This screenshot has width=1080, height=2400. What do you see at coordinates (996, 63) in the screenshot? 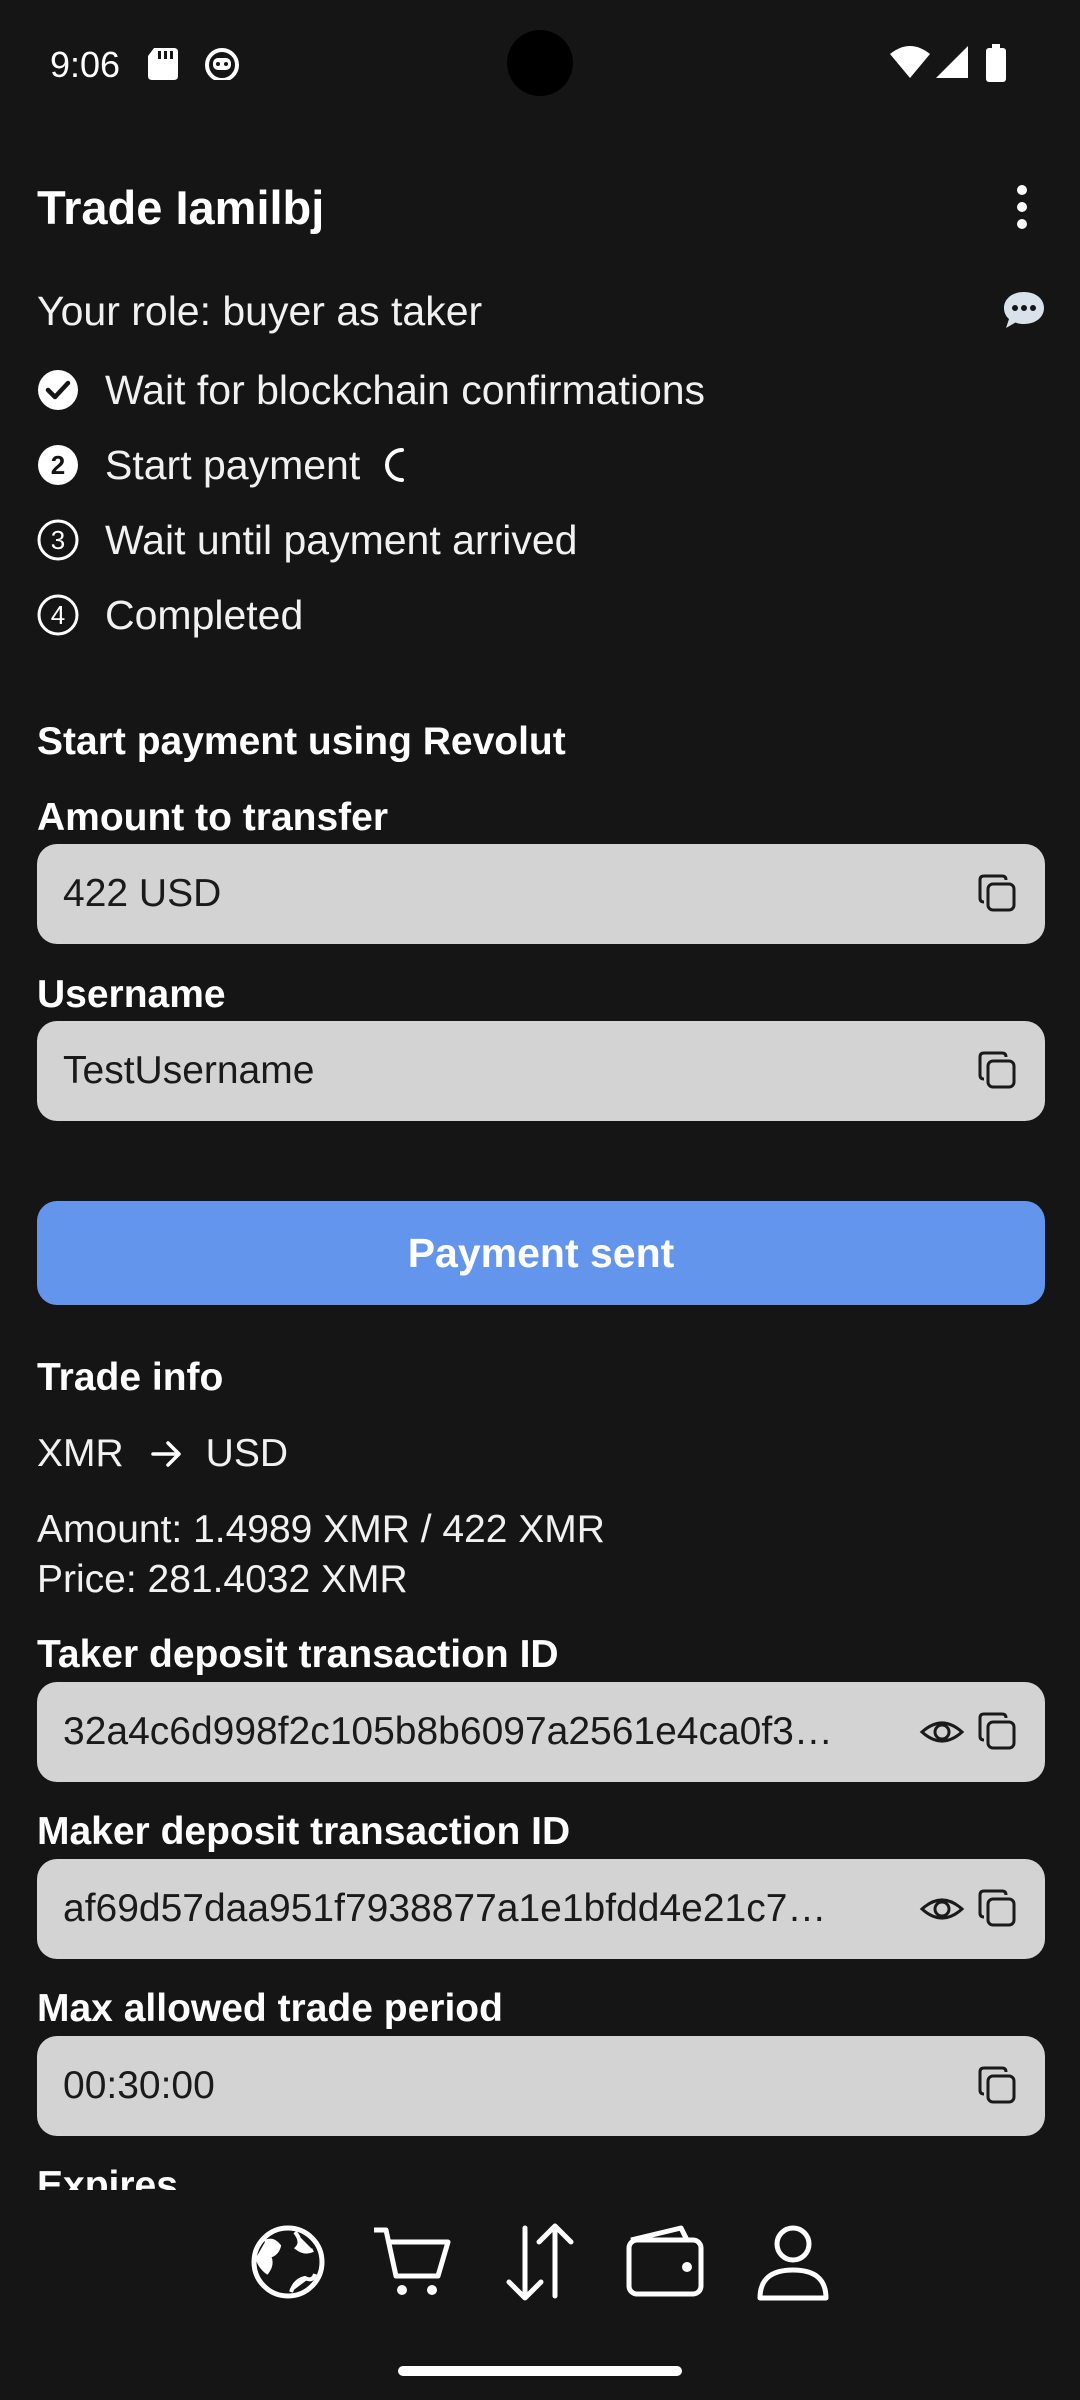
I see `battery-icon` at bounding box center [996, 63].